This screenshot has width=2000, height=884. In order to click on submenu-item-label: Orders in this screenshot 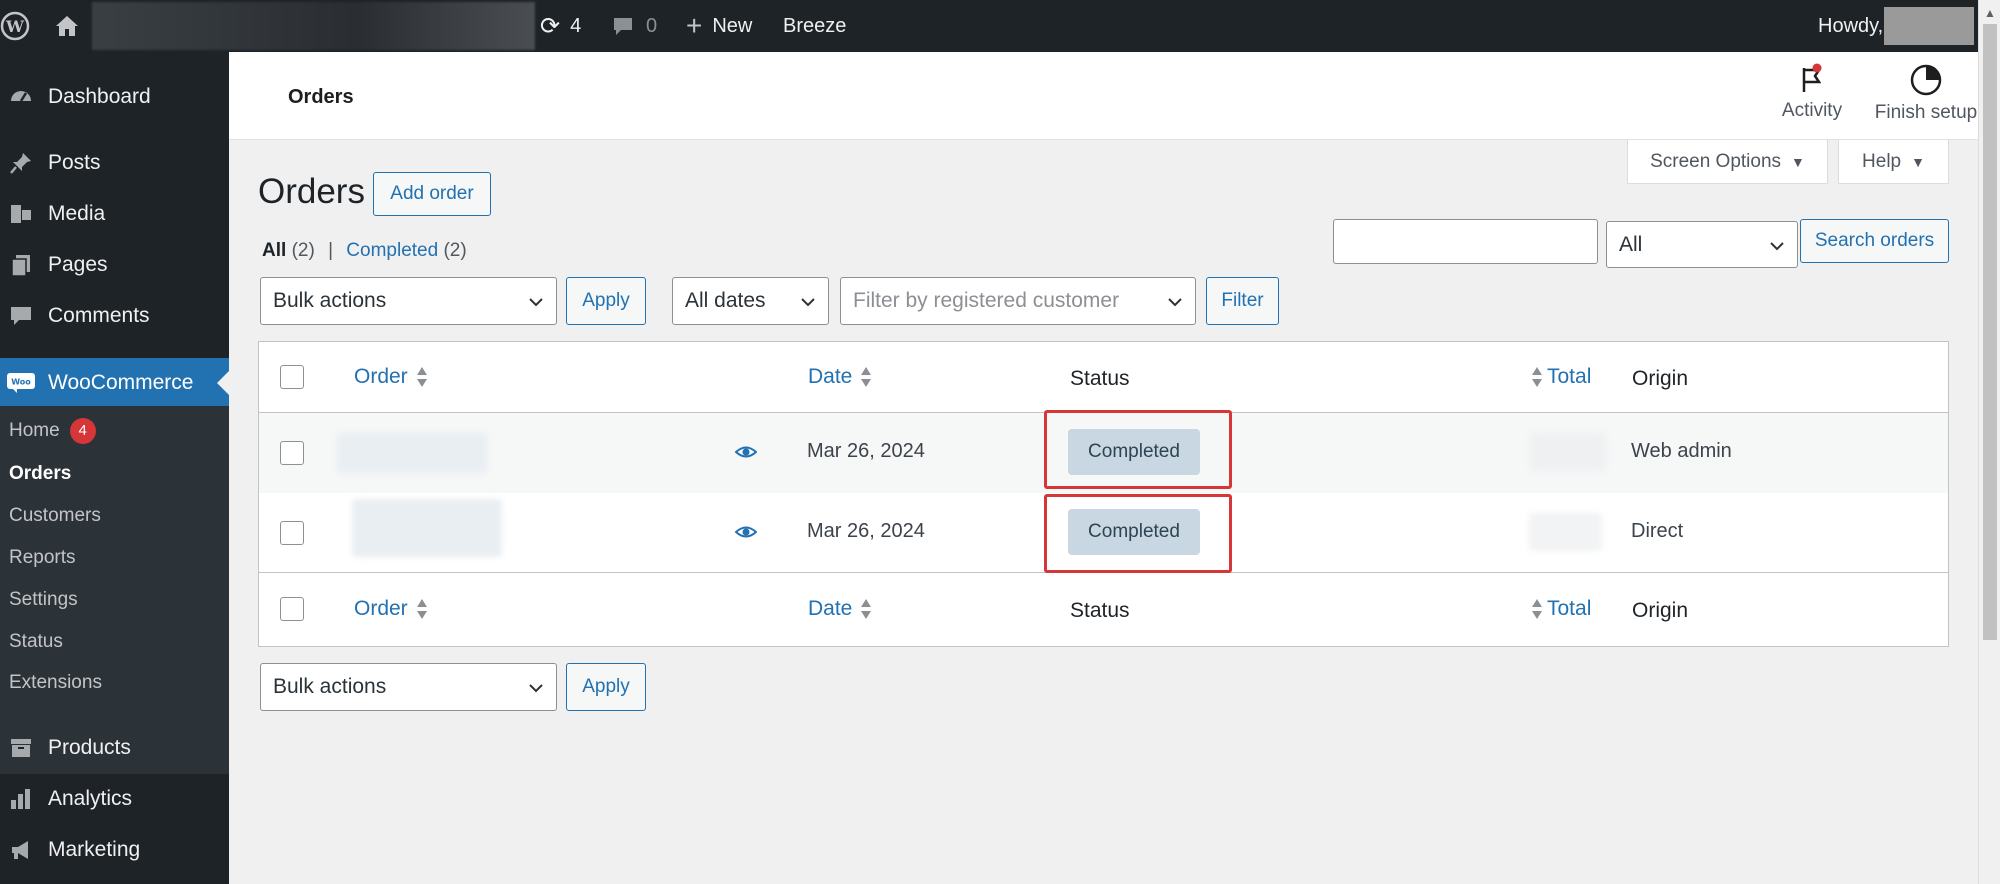, I will do `click(40, 473)`.